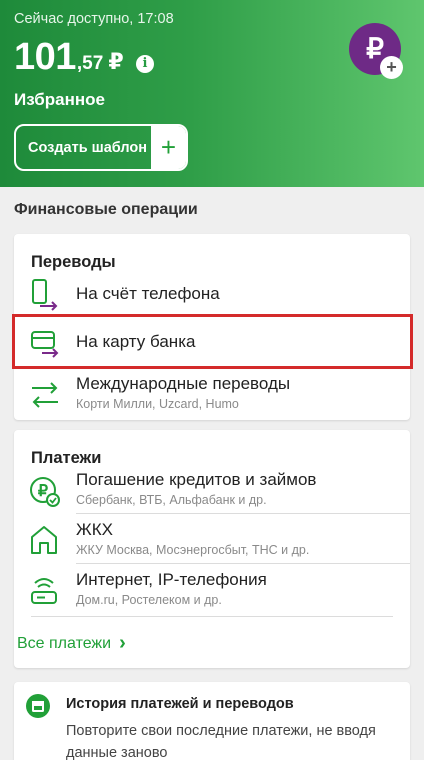 The width and height of the screenshot is (424, 760). Describe the element at coordinates (45, 492) in the screenshot. I see `ruble-circle-icon: ₽` at that location.